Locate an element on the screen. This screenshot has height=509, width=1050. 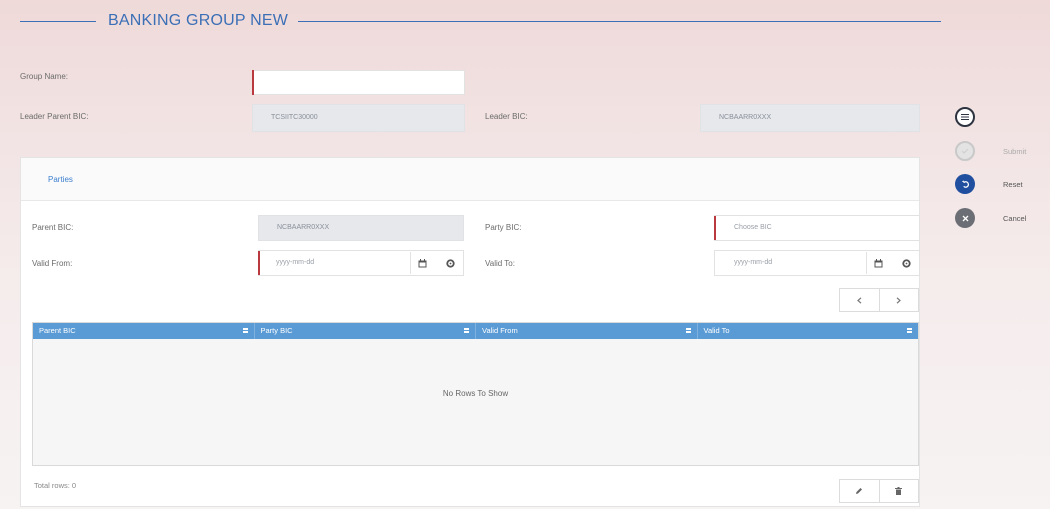
column-label: Valid To is located at coordinates (716, 330).